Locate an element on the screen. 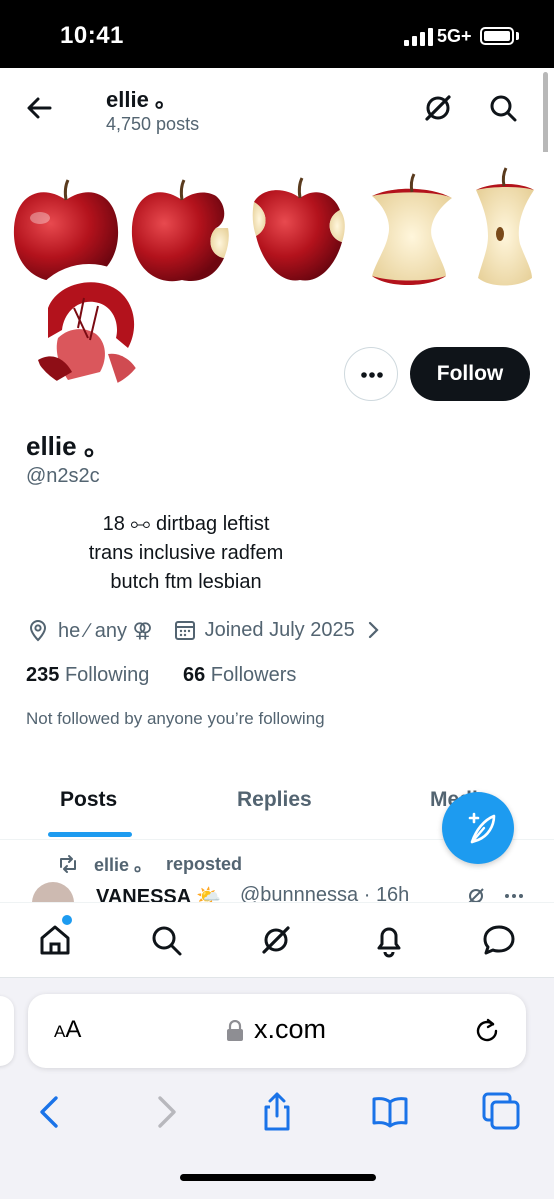 This screenshot has height=1199, width=554. post-header: VANESSA 🌤️ @bunnnessa · 16h is located at coordinates (277, 892).